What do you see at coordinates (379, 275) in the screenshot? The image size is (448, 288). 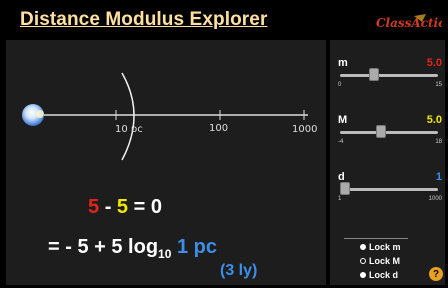 I see `lock-d-radio: Lock d` at bounding box center [379, 275].